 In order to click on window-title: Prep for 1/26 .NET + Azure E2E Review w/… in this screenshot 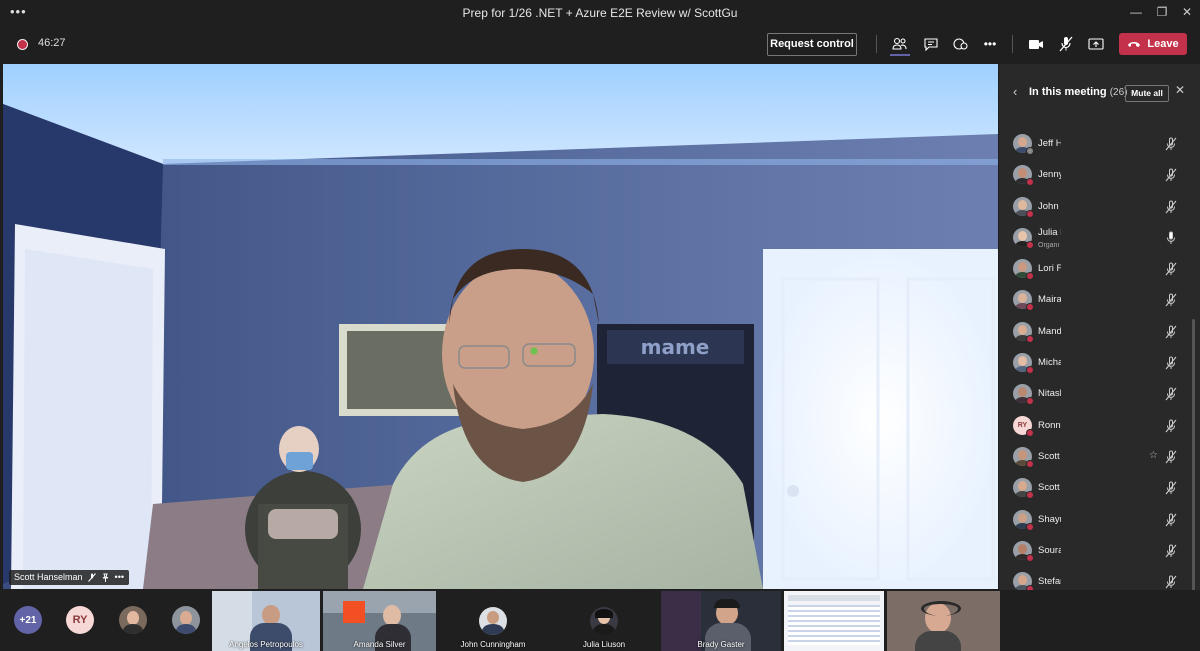, I will do `click(600, 13)`.